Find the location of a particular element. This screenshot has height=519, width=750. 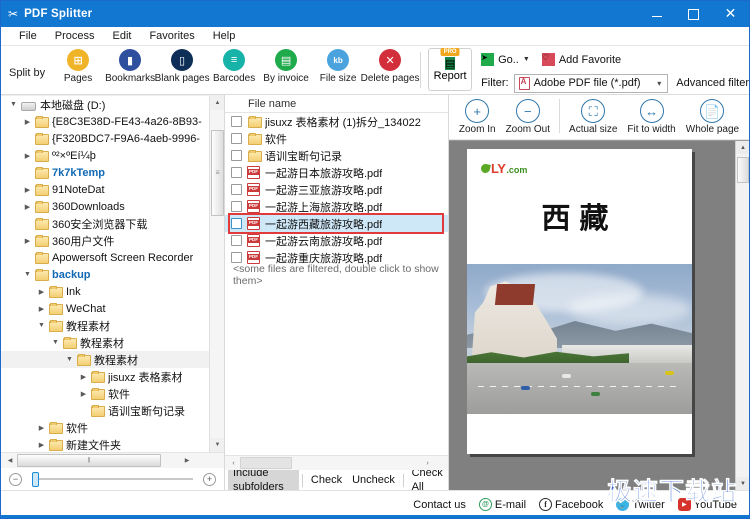

tree-item: WeChat is located at coordinates (112, 308).